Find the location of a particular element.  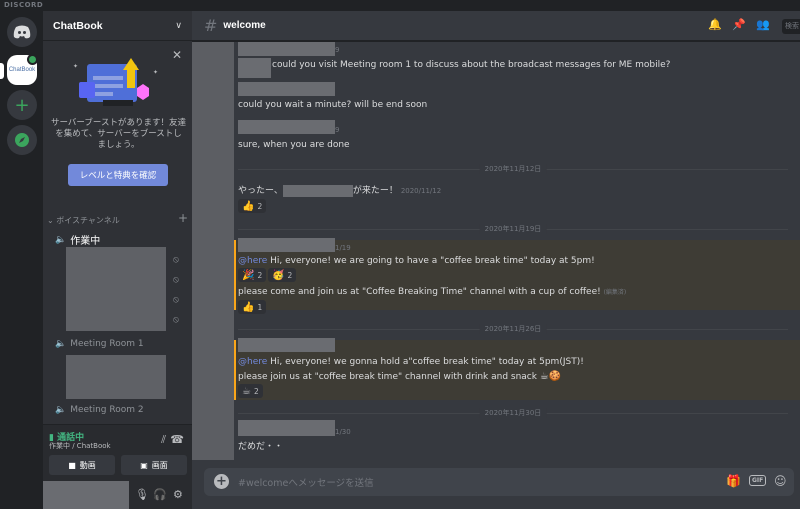

voice-connected-panel: ▮ 通話中 作業中 / ChatBook ⫽ ☎ ■ 動画 ▣ 画面 is located at coordinates (117, 452).